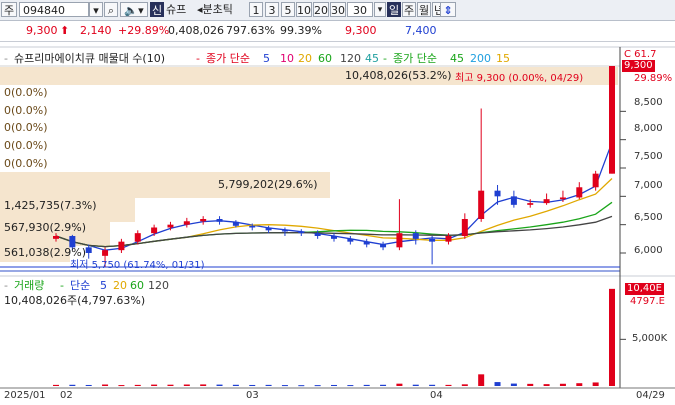  Describe the element at coordinates (650, 338) in the screenshot. I see `volume-tick: 5,000K` at that location.